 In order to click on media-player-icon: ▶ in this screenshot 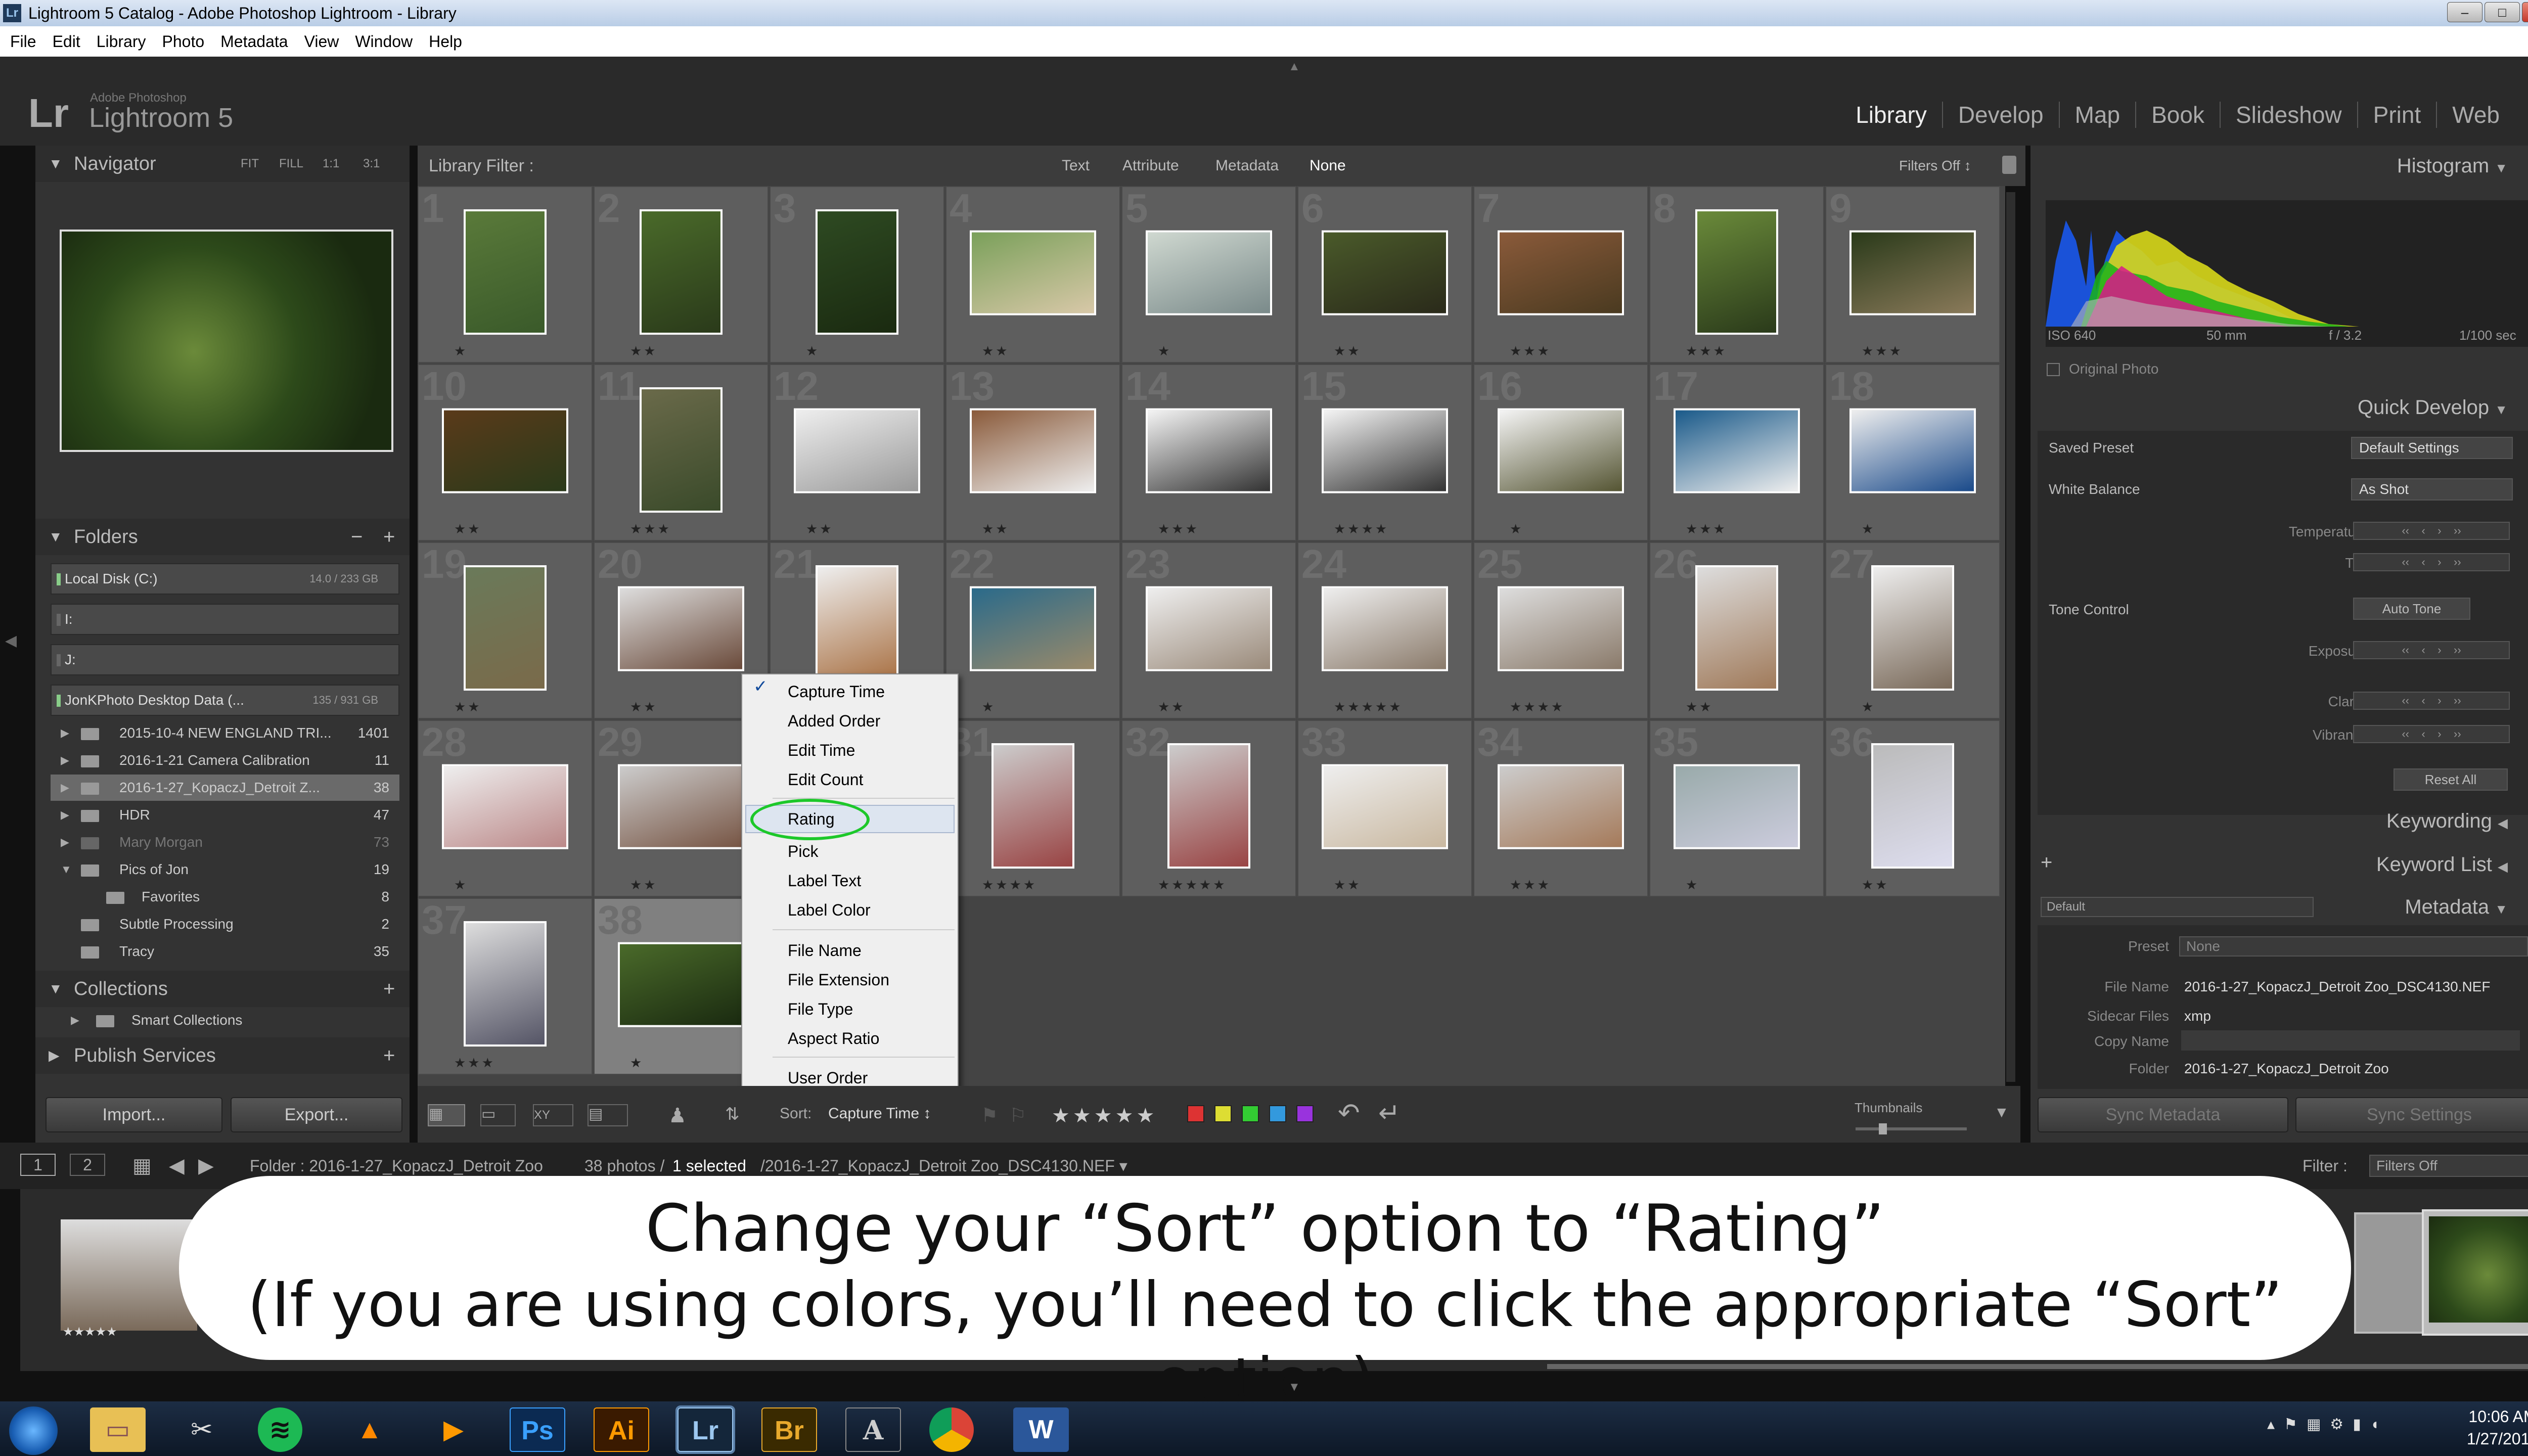, I will do `click(454, 1429)`.